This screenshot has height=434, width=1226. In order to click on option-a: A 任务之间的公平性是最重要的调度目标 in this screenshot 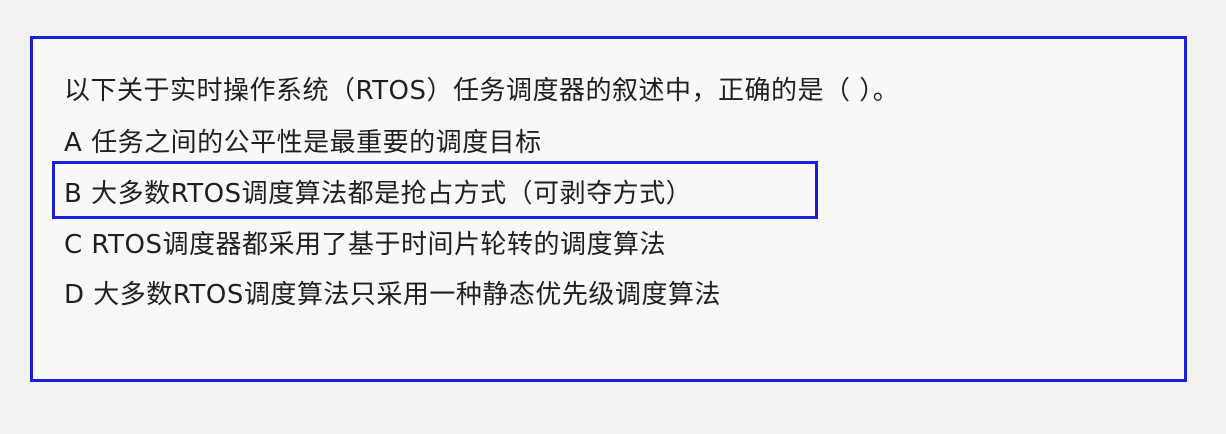, I will do `click(303, 143)`.